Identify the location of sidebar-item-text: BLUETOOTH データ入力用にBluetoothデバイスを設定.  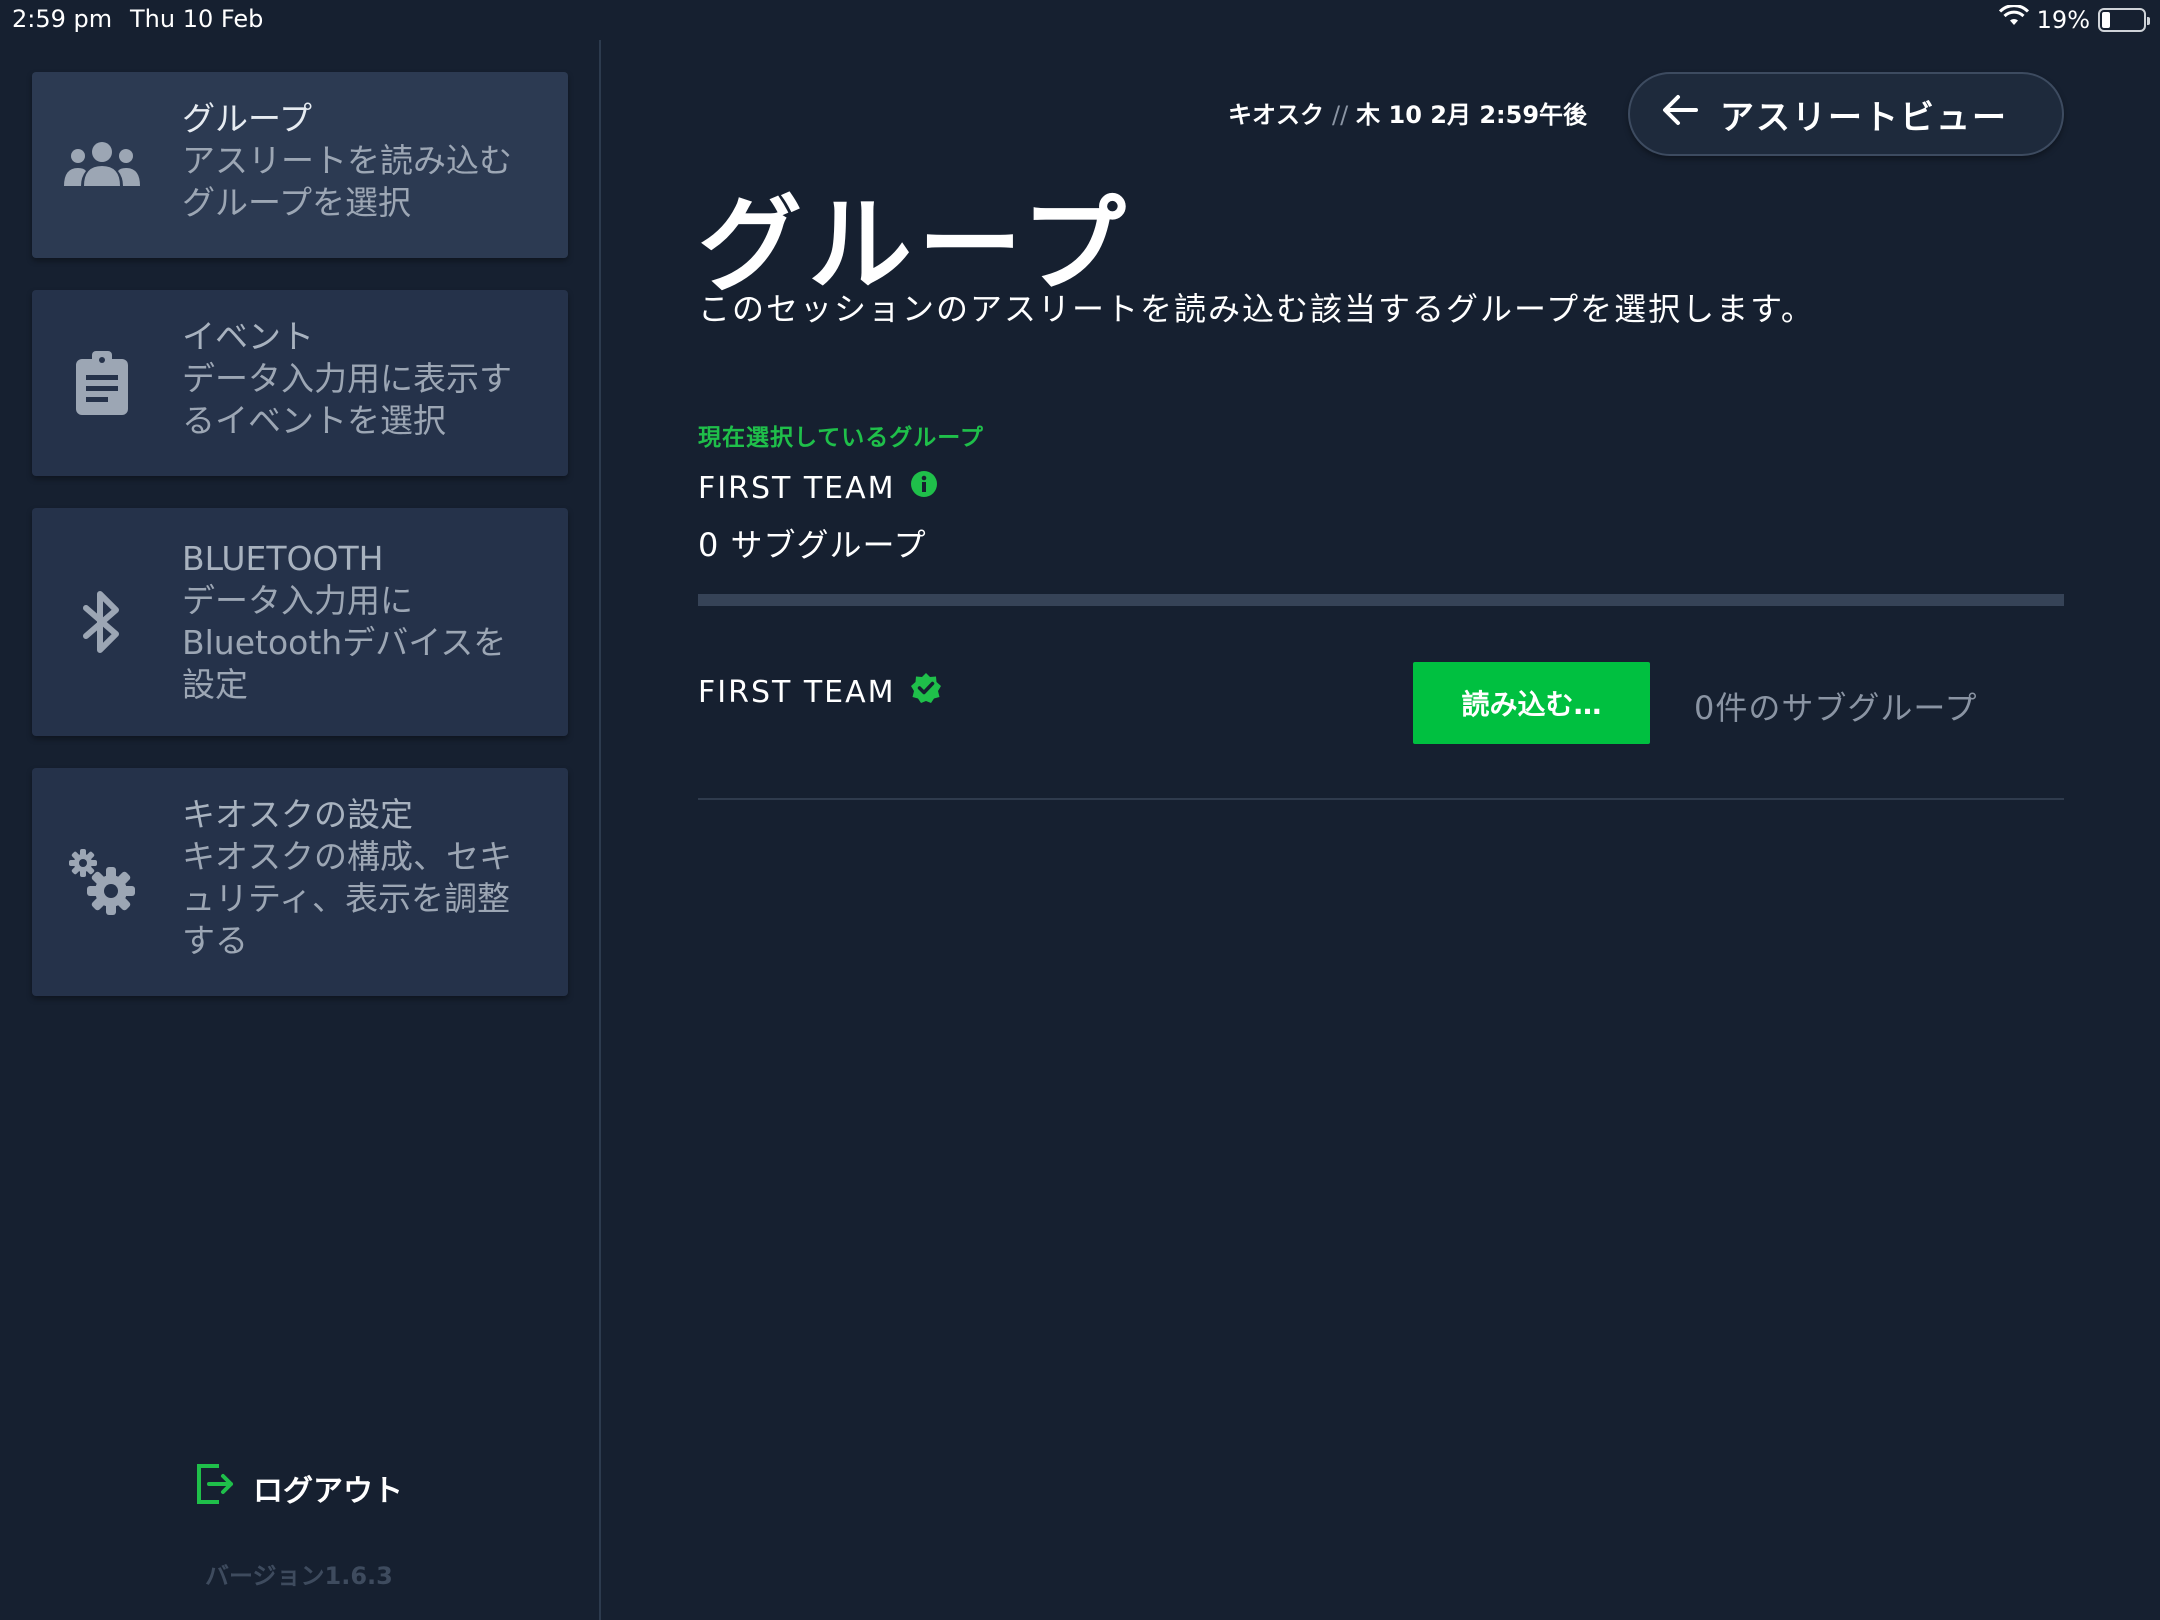
(360, 622).